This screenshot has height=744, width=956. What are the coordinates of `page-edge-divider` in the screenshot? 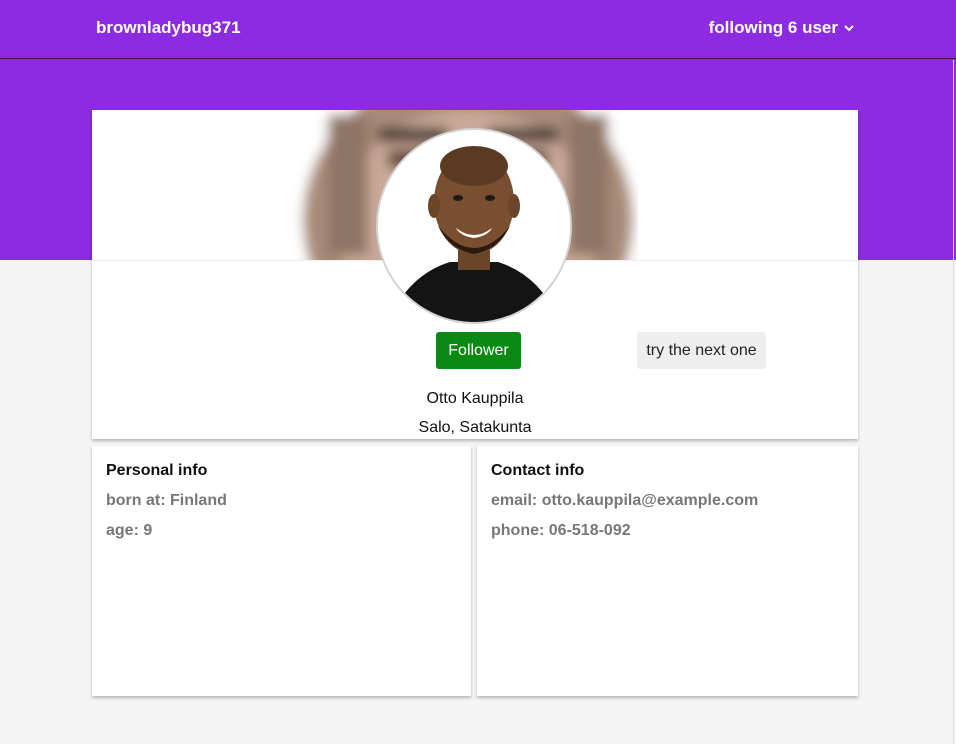 It's located at (953, 402).